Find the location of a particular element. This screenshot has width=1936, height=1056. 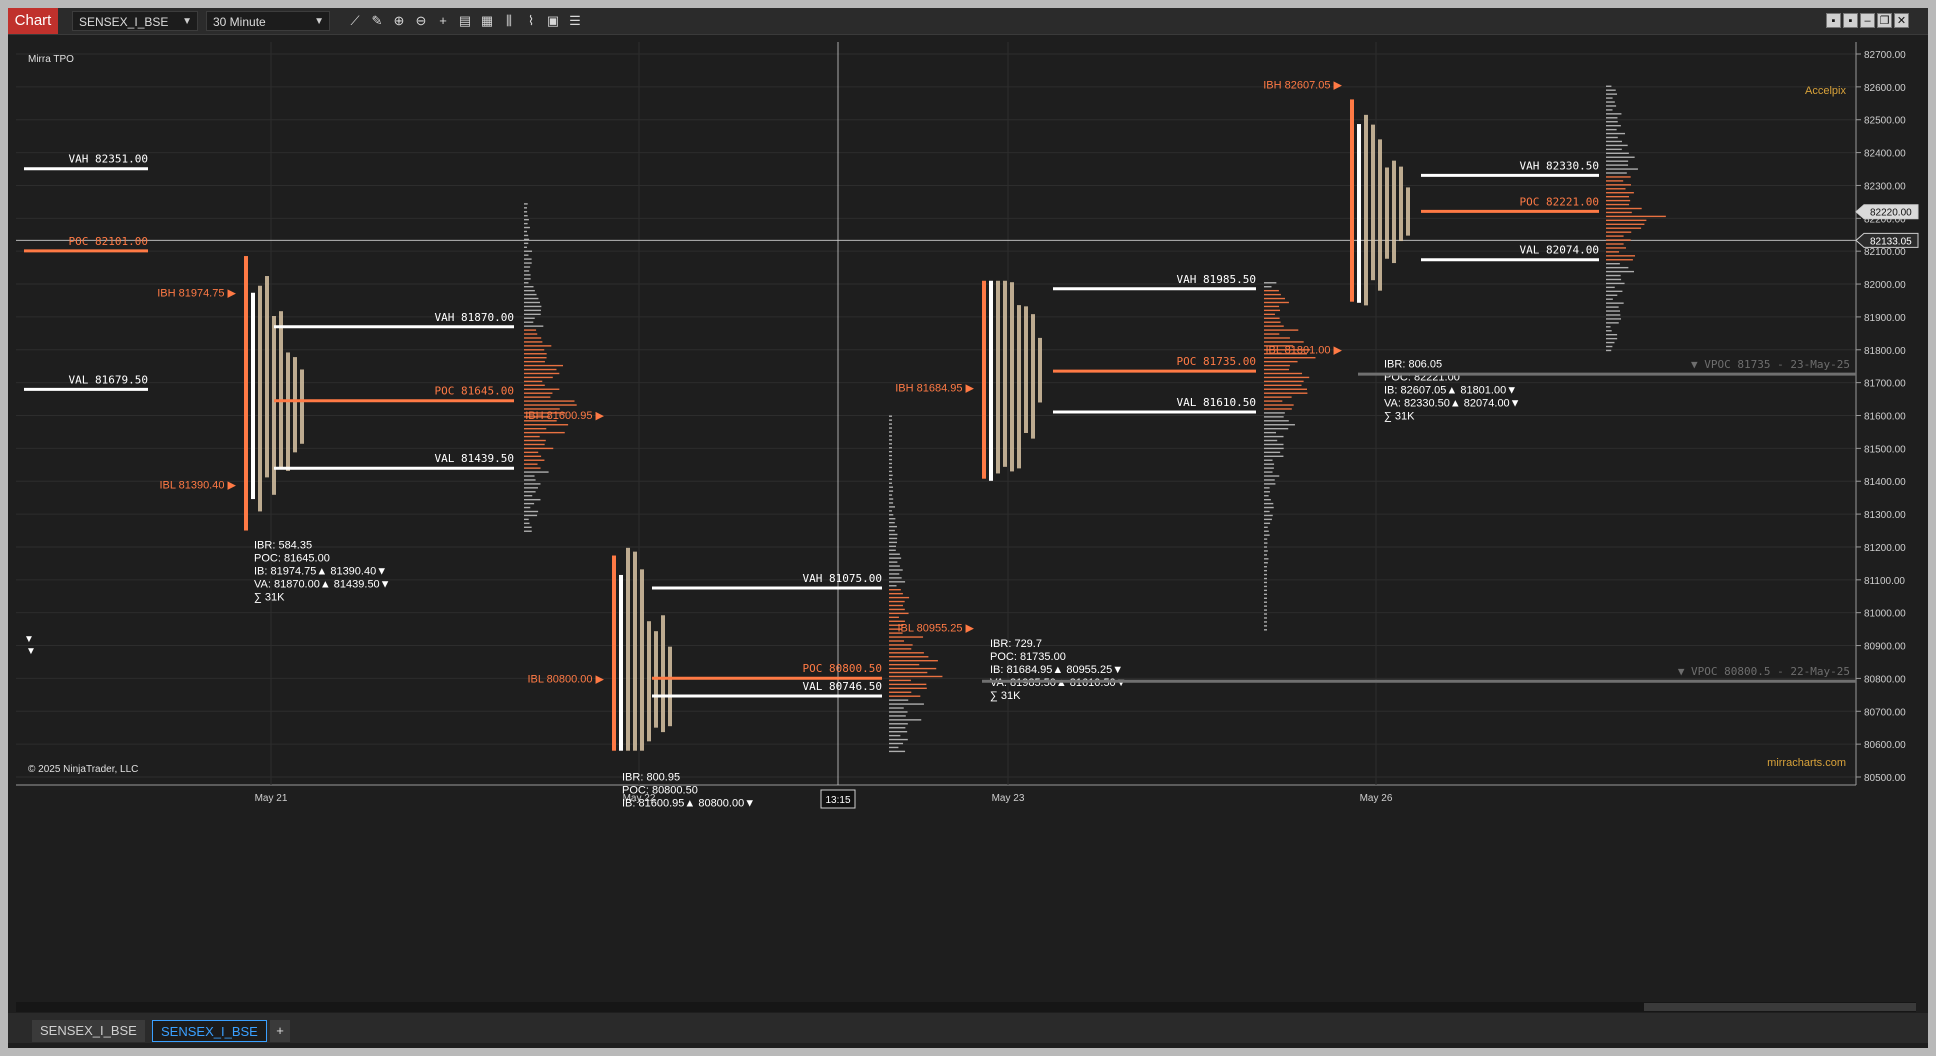

data-box-icon: ▤ is located at coordinates (465, 21).